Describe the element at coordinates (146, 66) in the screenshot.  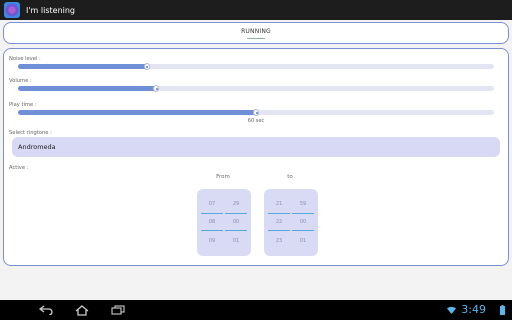
I see `noise-level-thumb` at that location.